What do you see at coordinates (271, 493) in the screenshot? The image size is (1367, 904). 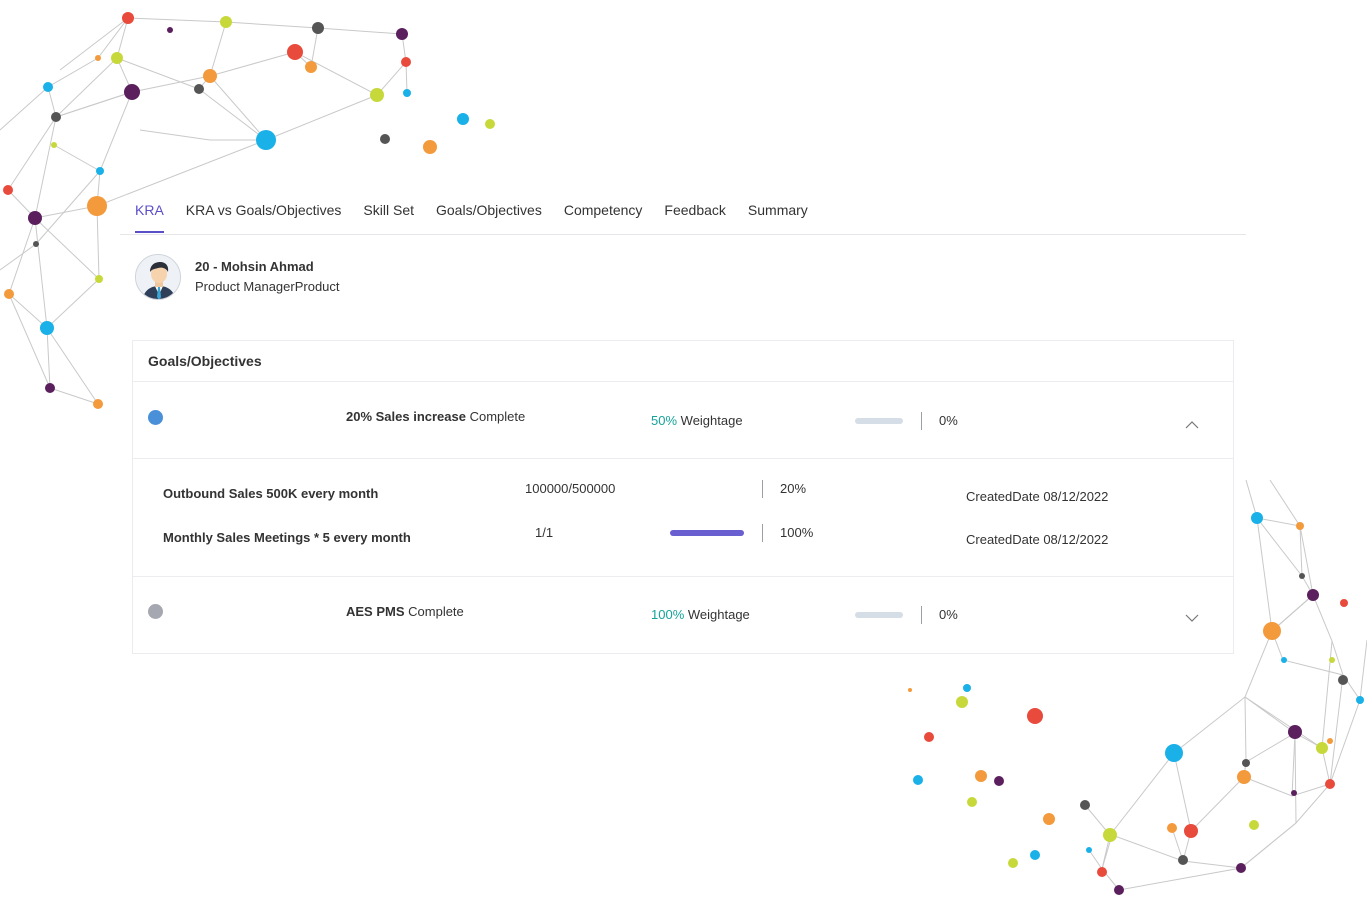 I see `objective-name: Outbound Sales 500K every month` at bounding box center [271, 493].